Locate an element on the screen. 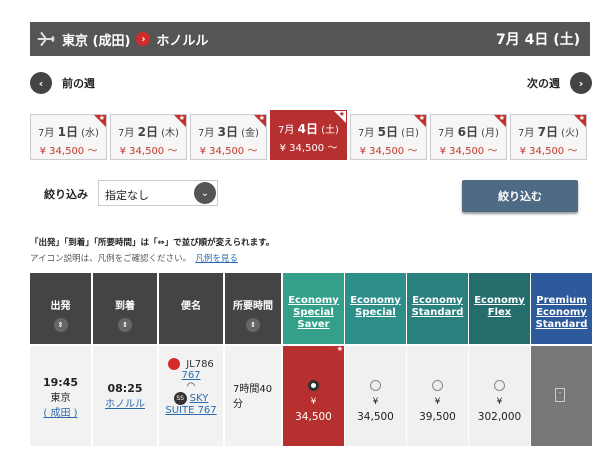  legend-note: アイコン説明は、凡例をご確認ください。 凡例を見る is located at coordinates (134, 259).